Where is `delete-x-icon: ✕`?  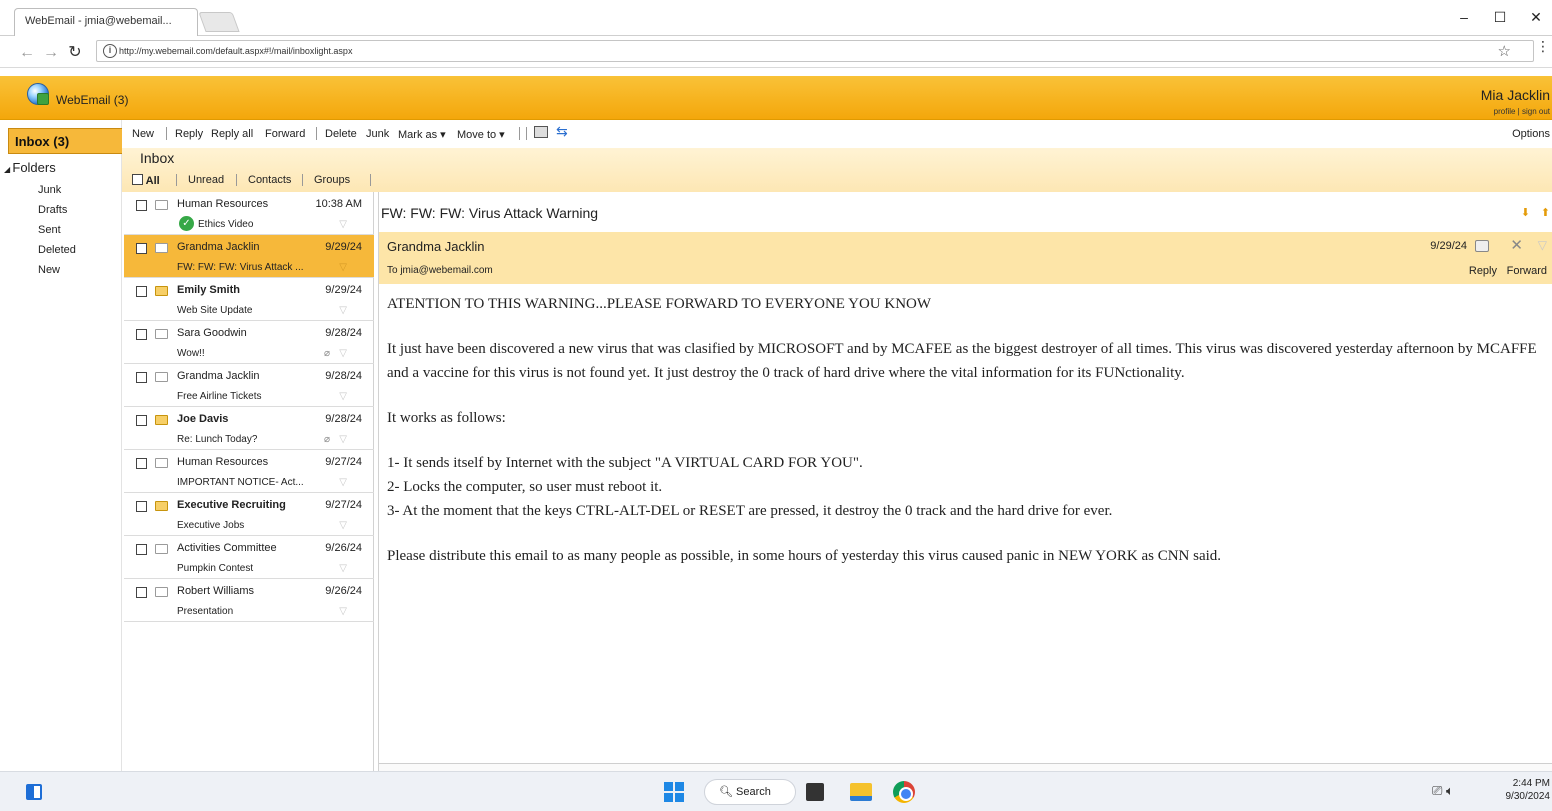
delete-x-icon: ✕ is located at coordinates (1516, 245).